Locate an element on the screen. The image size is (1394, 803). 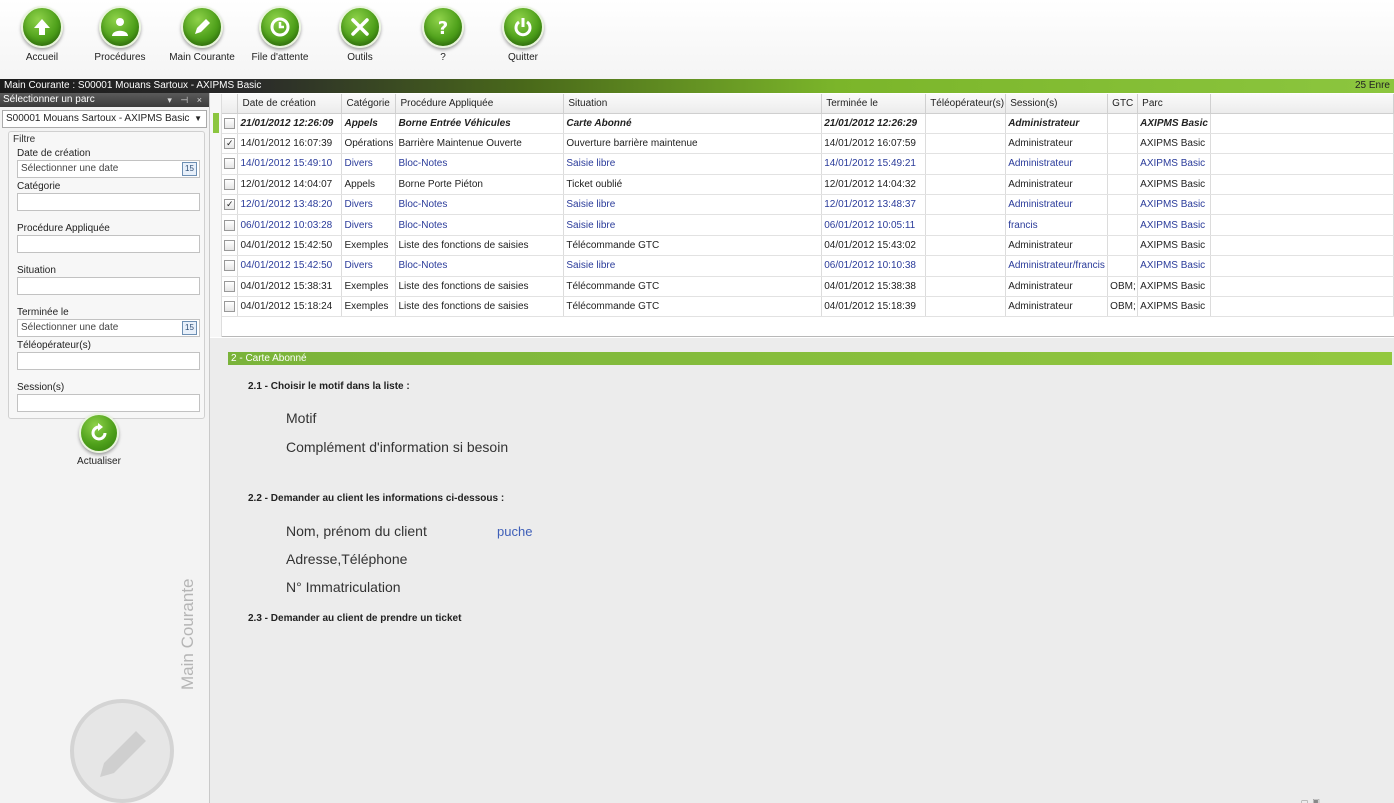
col-select is located at coordinates (230, 104).